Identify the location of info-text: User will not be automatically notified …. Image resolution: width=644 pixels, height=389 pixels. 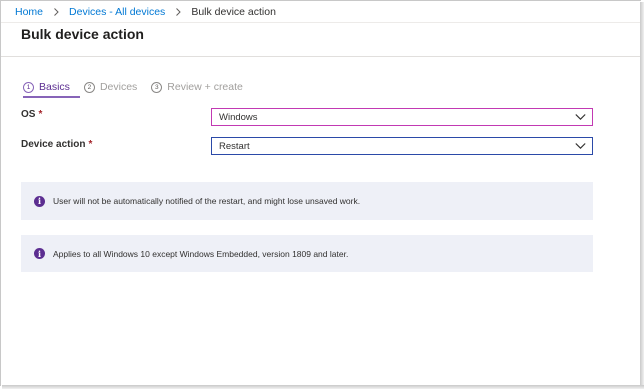
(207, 201).